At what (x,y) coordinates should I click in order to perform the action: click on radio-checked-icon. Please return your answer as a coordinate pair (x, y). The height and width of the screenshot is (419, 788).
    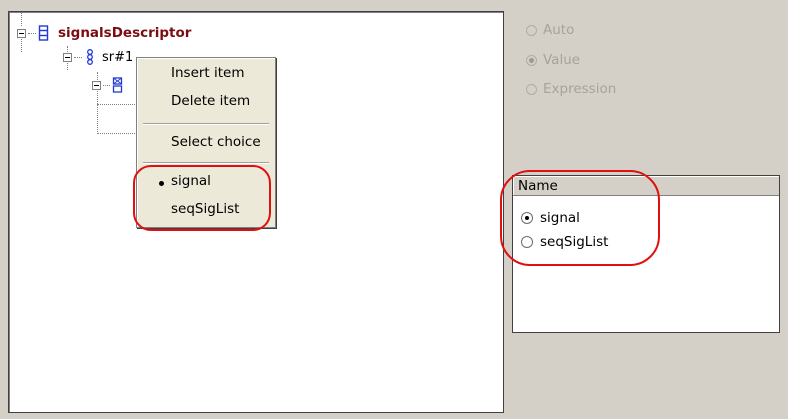
    Looking at the image, I should click on (531, 60).